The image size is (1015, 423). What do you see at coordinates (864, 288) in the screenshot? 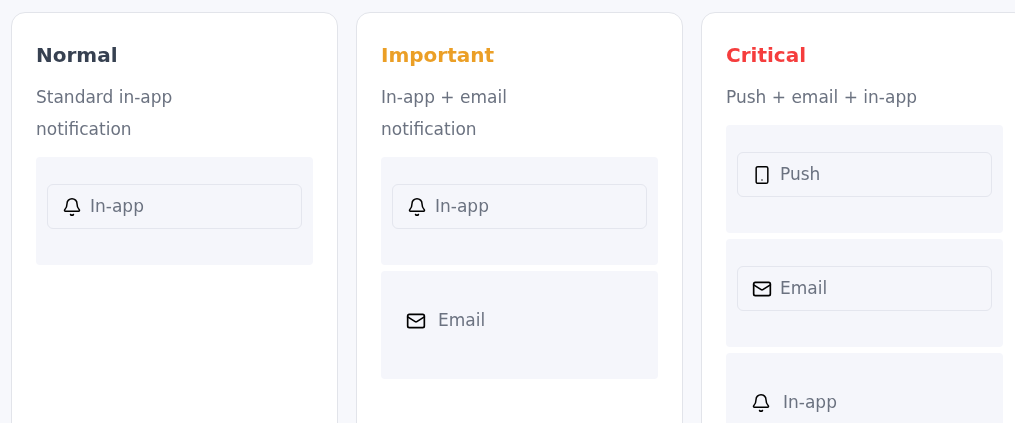
I see `channel-chip: Email` at bounding box center [864, 288].